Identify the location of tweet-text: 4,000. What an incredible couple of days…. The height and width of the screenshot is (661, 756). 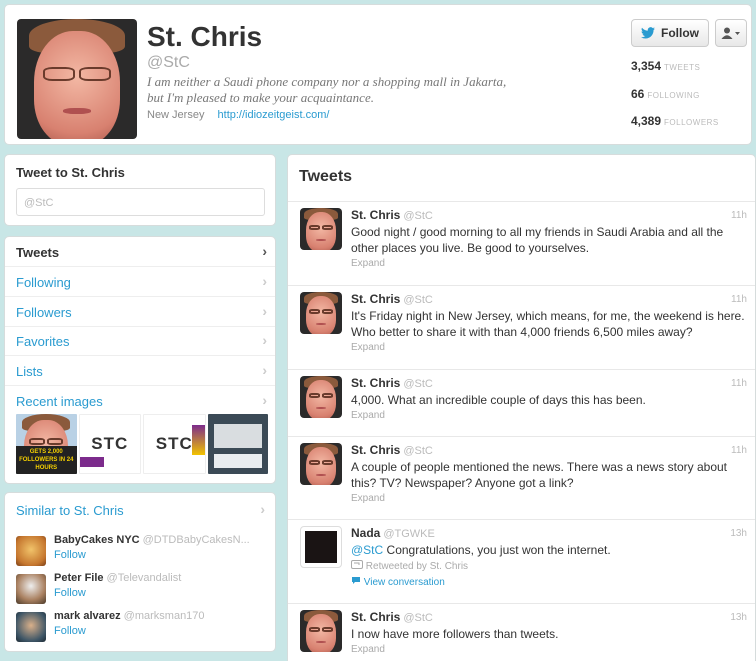
(498, 400).